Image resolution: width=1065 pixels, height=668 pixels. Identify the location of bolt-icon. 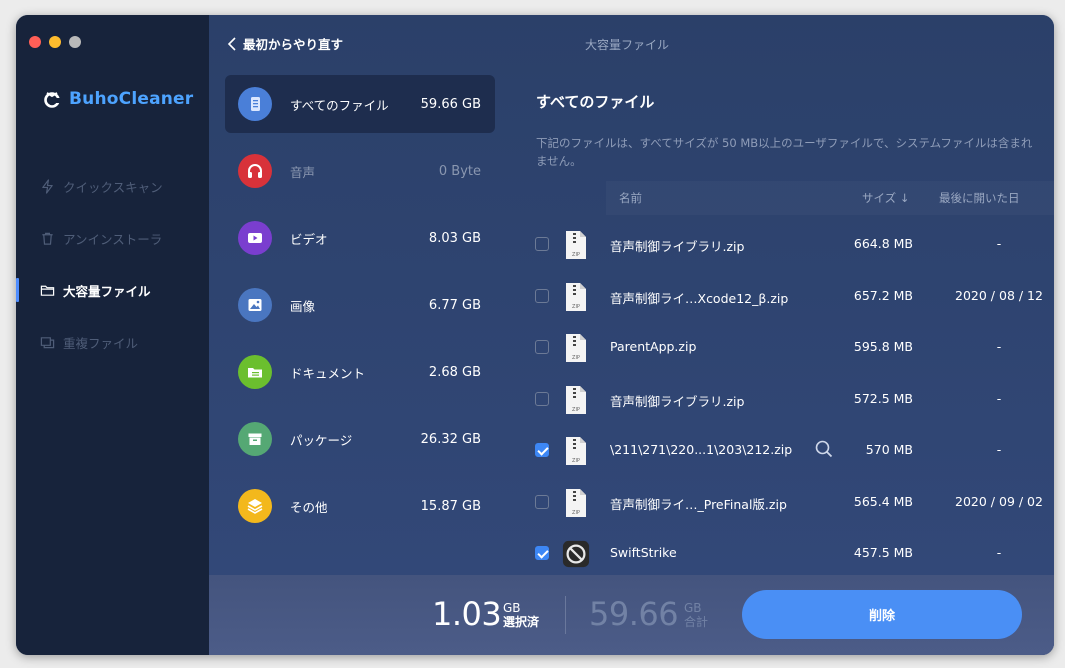
(47, 186).